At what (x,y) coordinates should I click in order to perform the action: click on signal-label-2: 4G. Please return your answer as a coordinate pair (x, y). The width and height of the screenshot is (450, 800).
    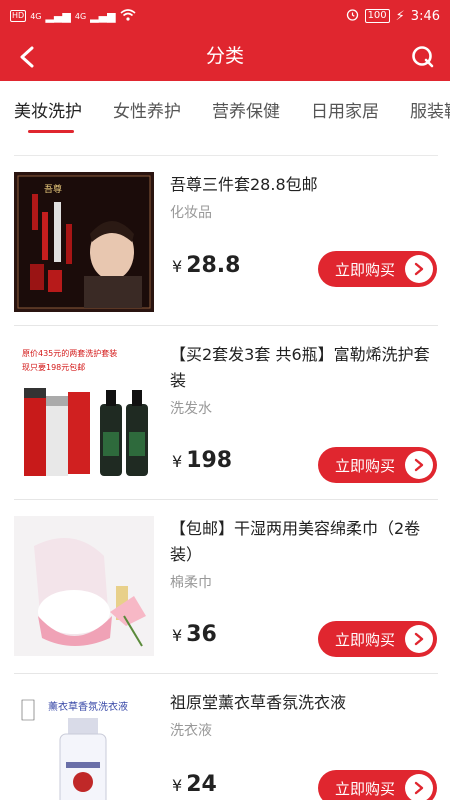
    Looking at the image, I should click on (80, 16).